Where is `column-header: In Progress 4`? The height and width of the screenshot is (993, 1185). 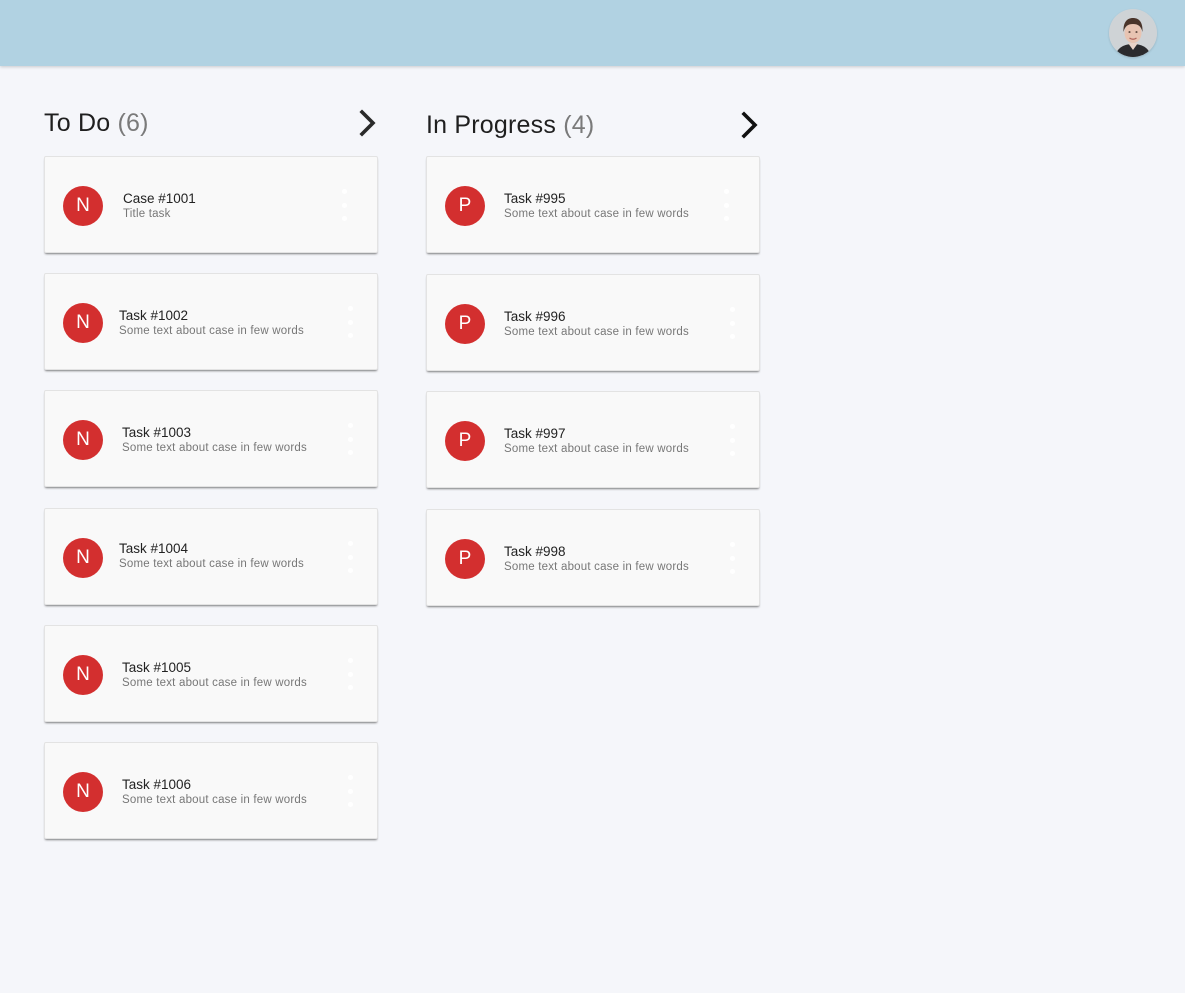 column-header: In Progress 4 is located at coordinates (593, 125).